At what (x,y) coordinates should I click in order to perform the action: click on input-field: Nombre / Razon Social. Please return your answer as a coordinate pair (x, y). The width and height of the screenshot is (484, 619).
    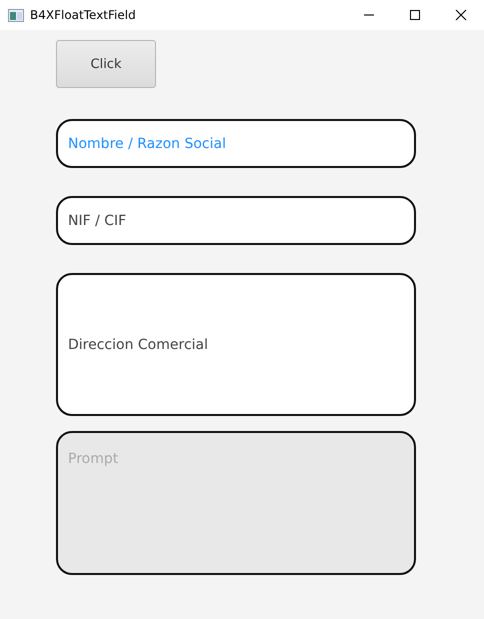
    Looking at the image, I should click on (236, 143).